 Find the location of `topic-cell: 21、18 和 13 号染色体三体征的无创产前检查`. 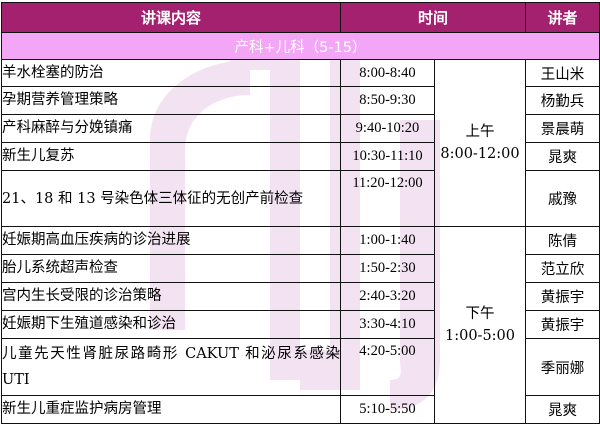

topic-cell: 21、18 和 13 号染色体三体征的无创产前检查 is located at coordinates (171, 198).